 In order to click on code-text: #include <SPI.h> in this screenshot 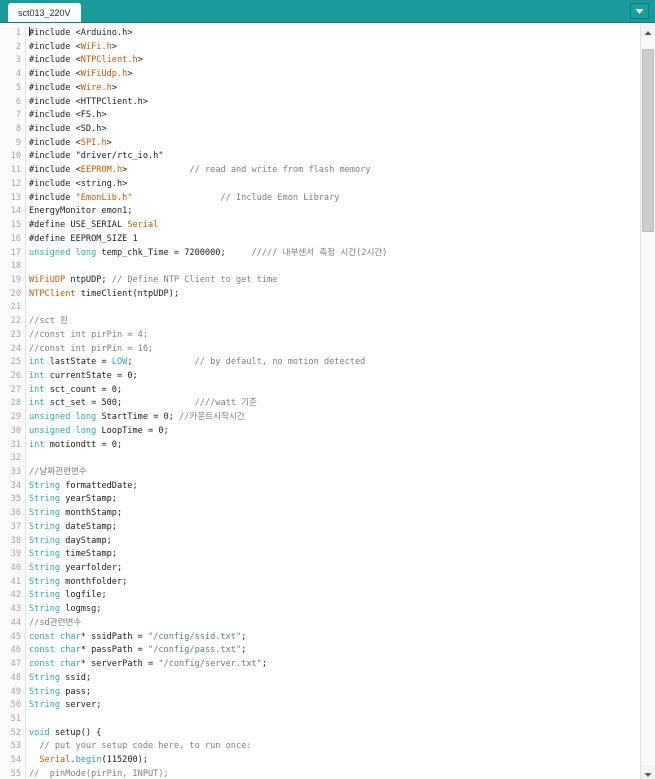, I will do `click(69, 144)`.